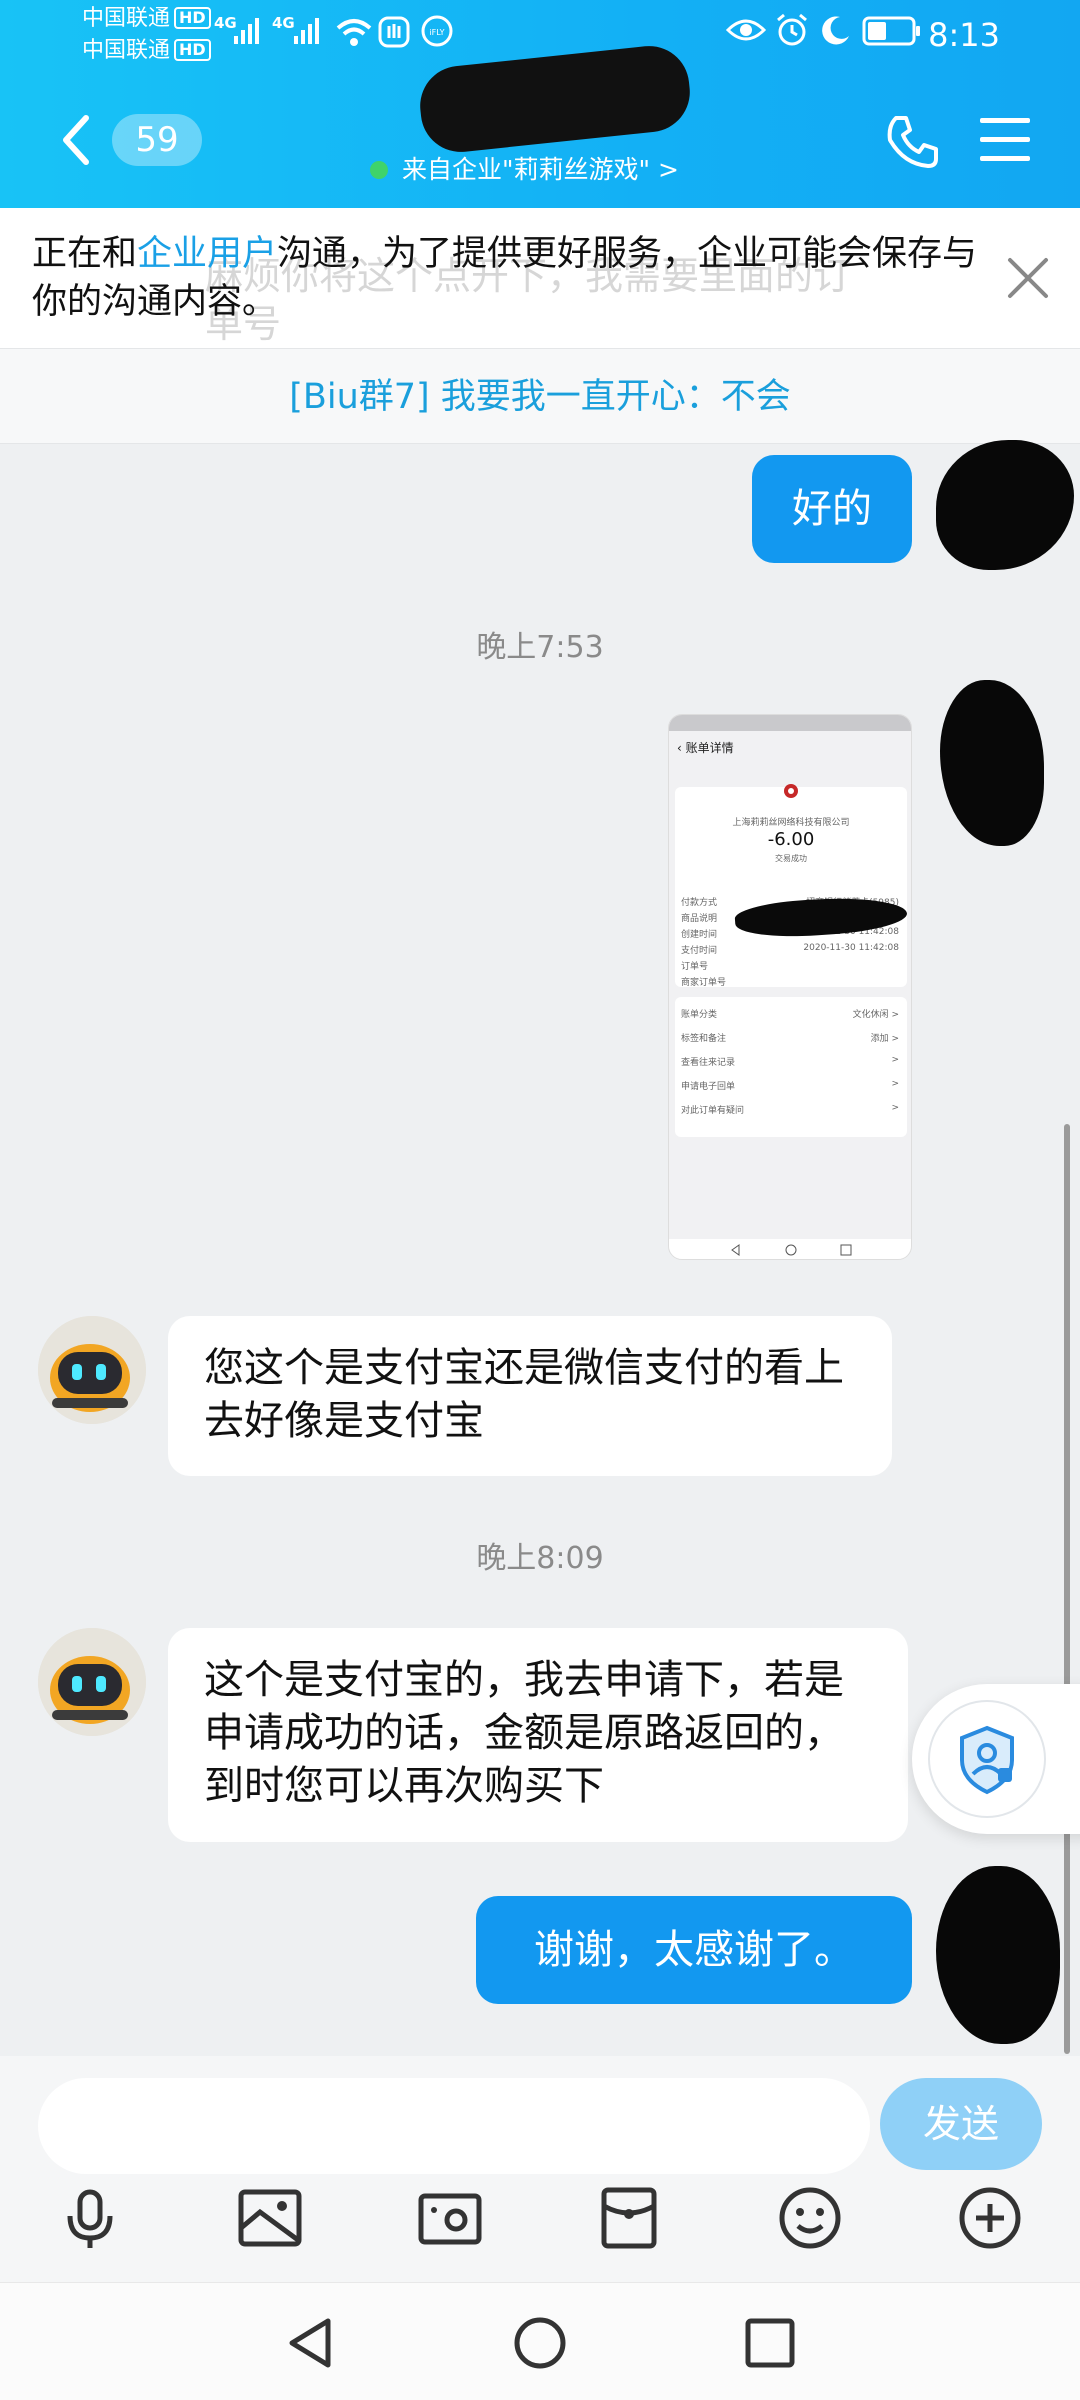 The height and width of the screenshot is (2400, 1080). I want to click on online-status-dot, so click(379, 170).